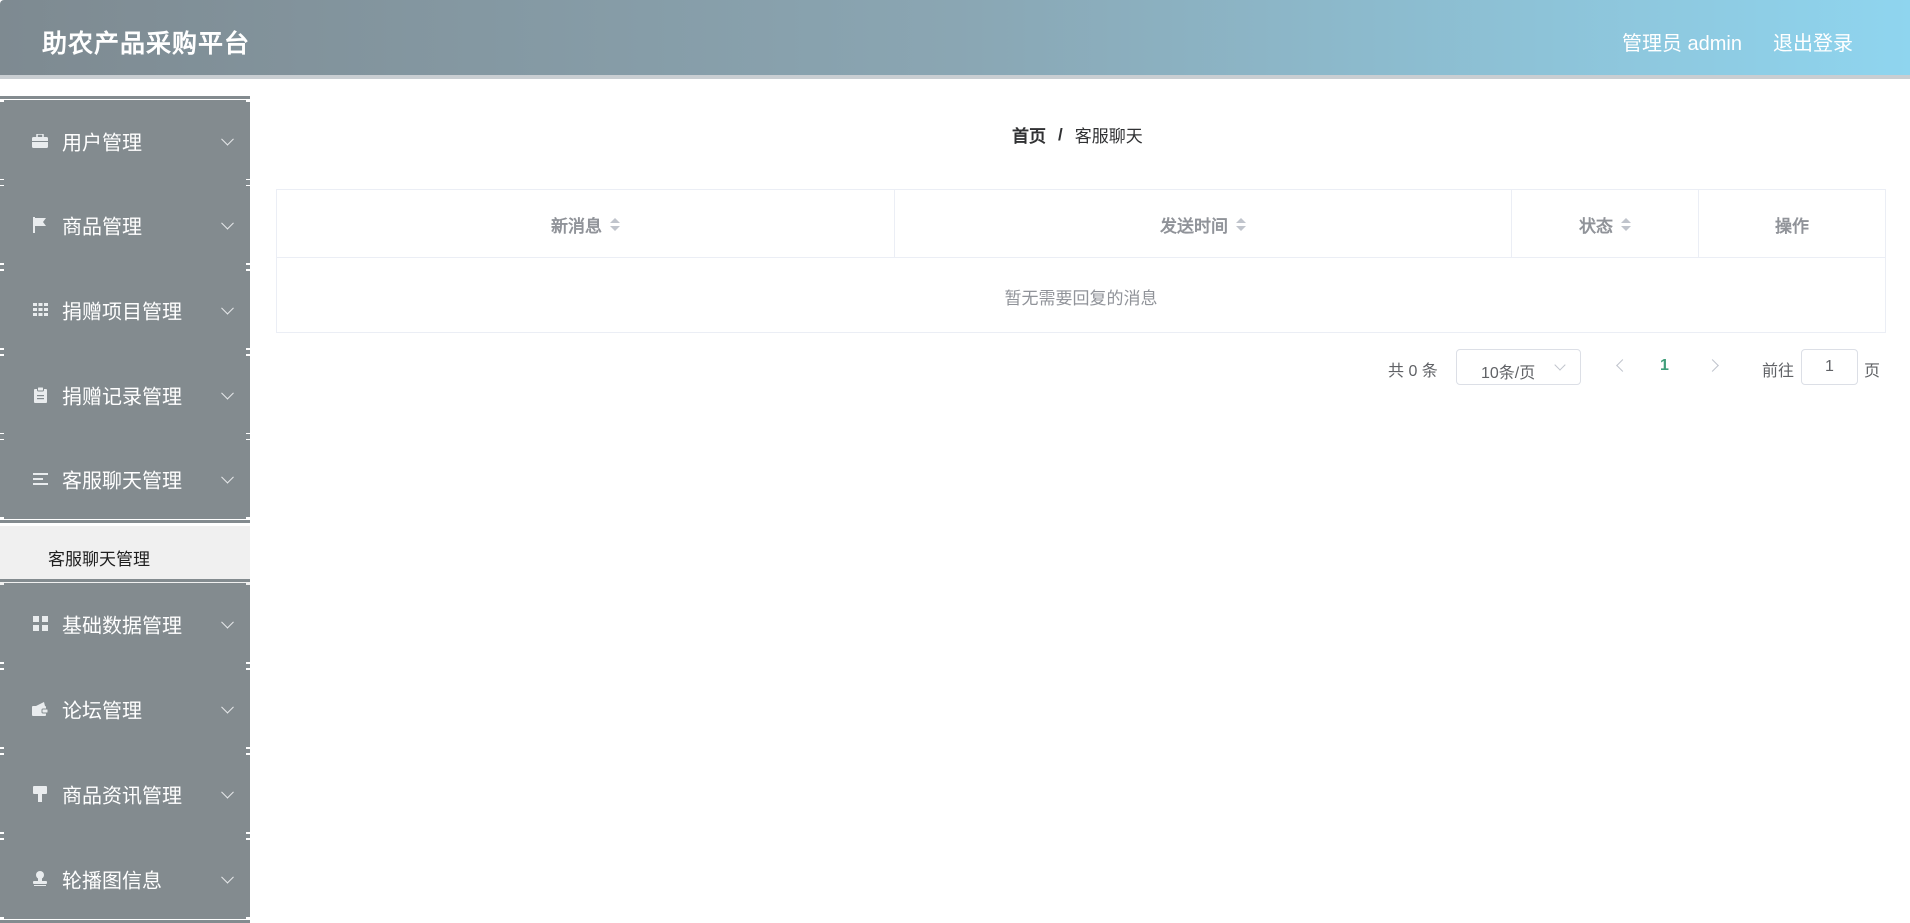 This screenshot has height=923, width=1910. I want to click on table-empty-text: 暂无需要回复的消息, so click(1081, 298).